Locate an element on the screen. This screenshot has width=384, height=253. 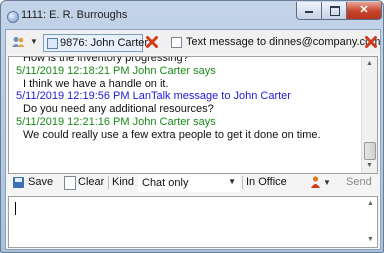
minimize-button is located at coordinates (309, 11).